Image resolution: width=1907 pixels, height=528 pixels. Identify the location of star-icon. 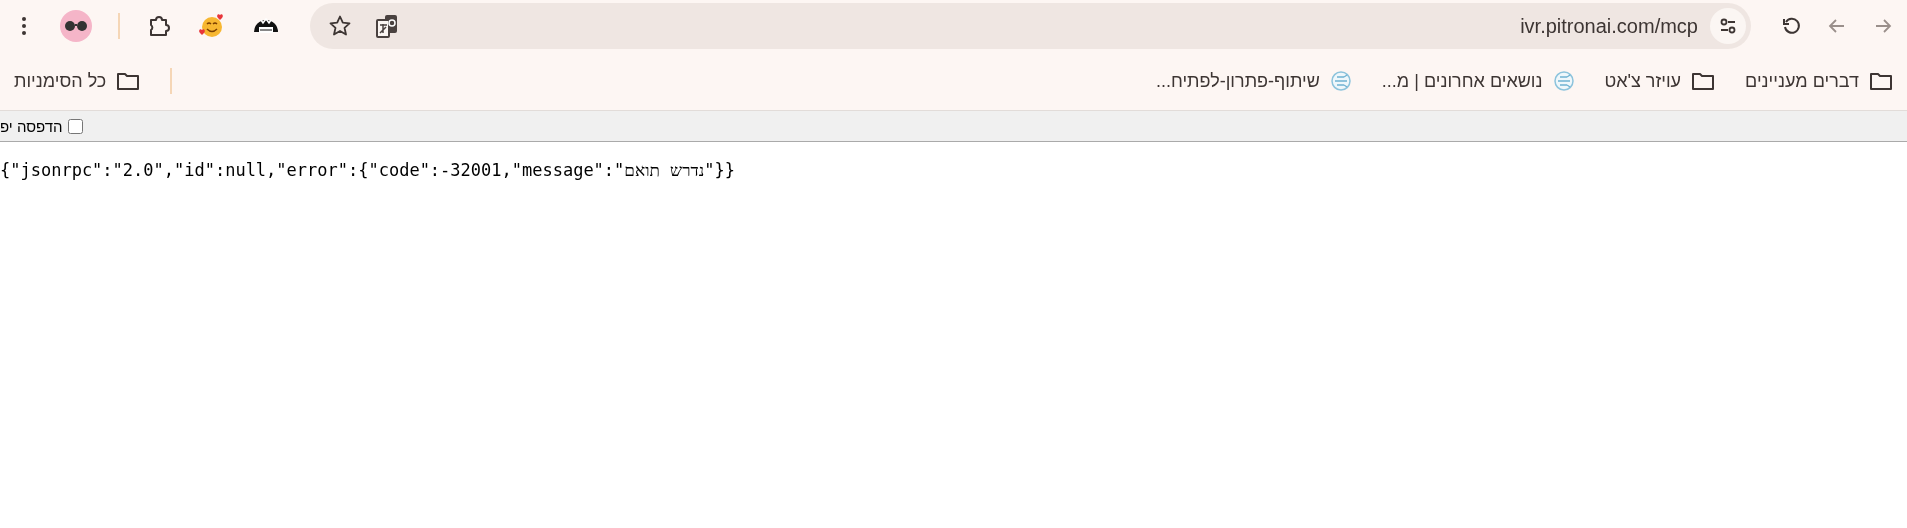
(340, 26).